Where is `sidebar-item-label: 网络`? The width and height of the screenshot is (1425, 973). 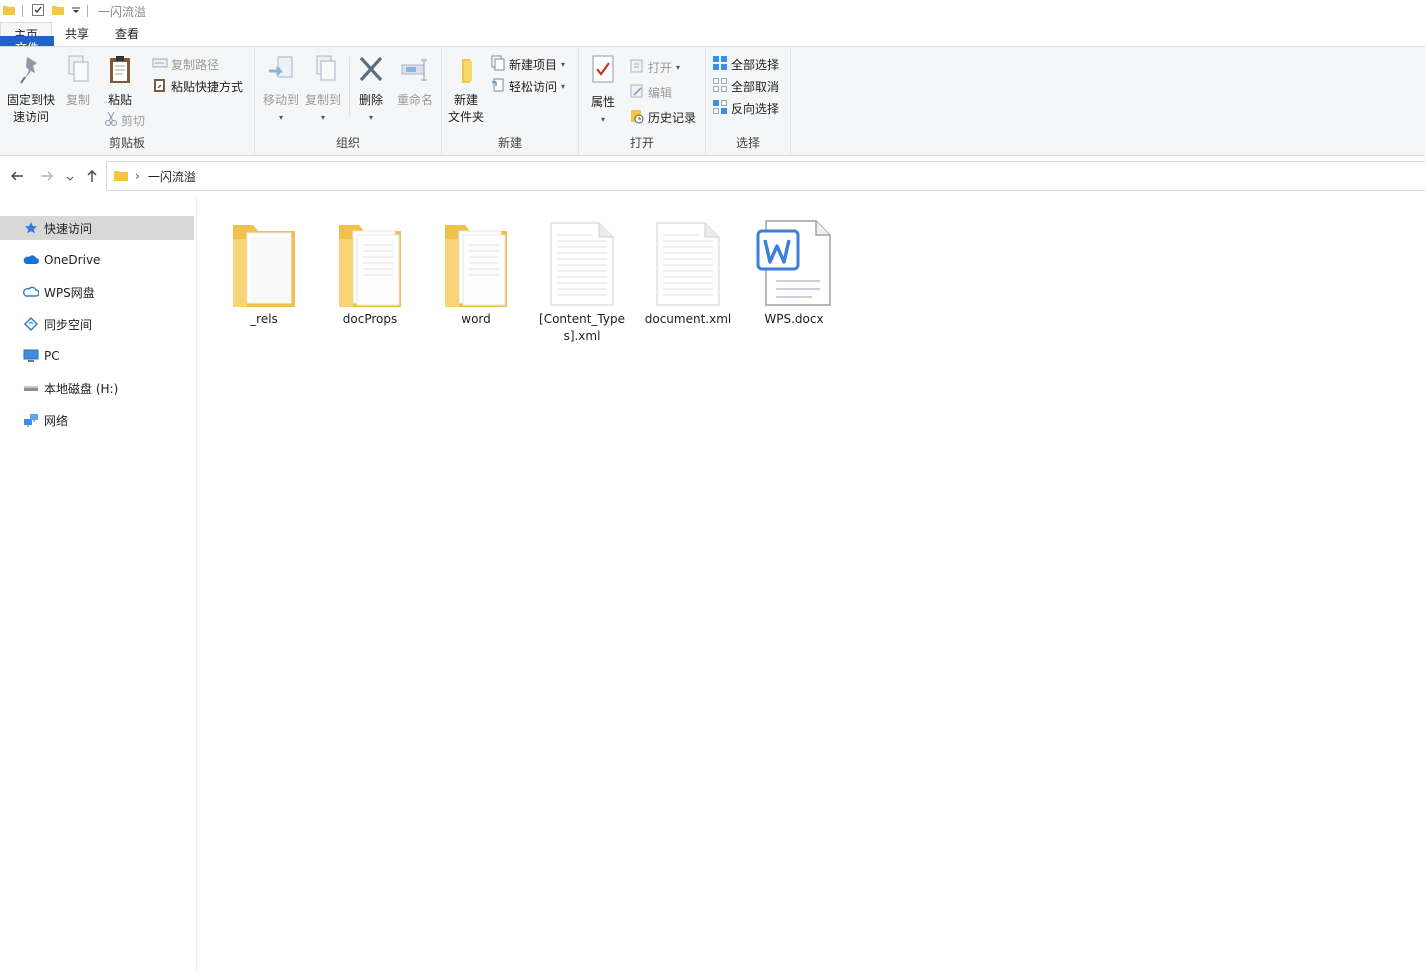 sidebar-item-label: 网络 is located at coordinates (56, 420).